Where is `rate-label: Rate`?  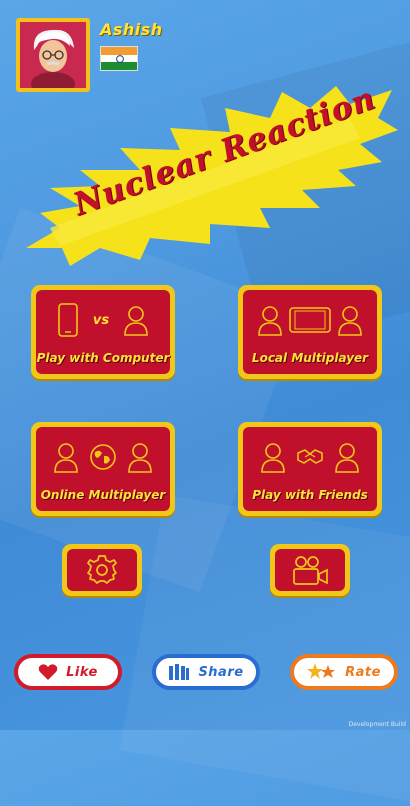
rate-label: Rate is located at coordinates (363, 672).